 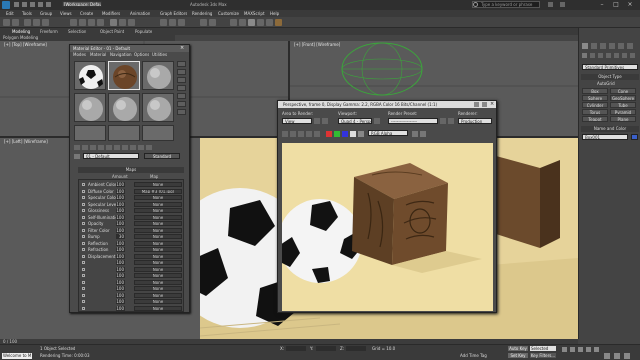 What do you see at coordinates (317, 134) in the screenshot?
I see `clear-image-icon` at bounding box center [317, 134].